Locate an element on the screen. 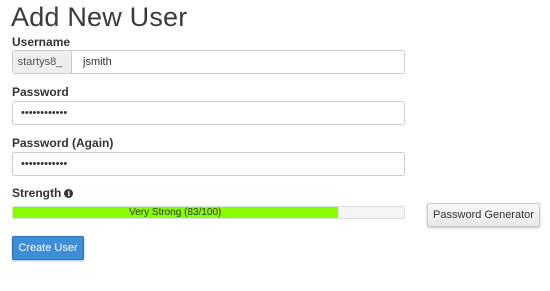 The width and height of the screenshot is (550, 291). strength-meter: Very Strong (83/100) is located at coordinates (208, 212).